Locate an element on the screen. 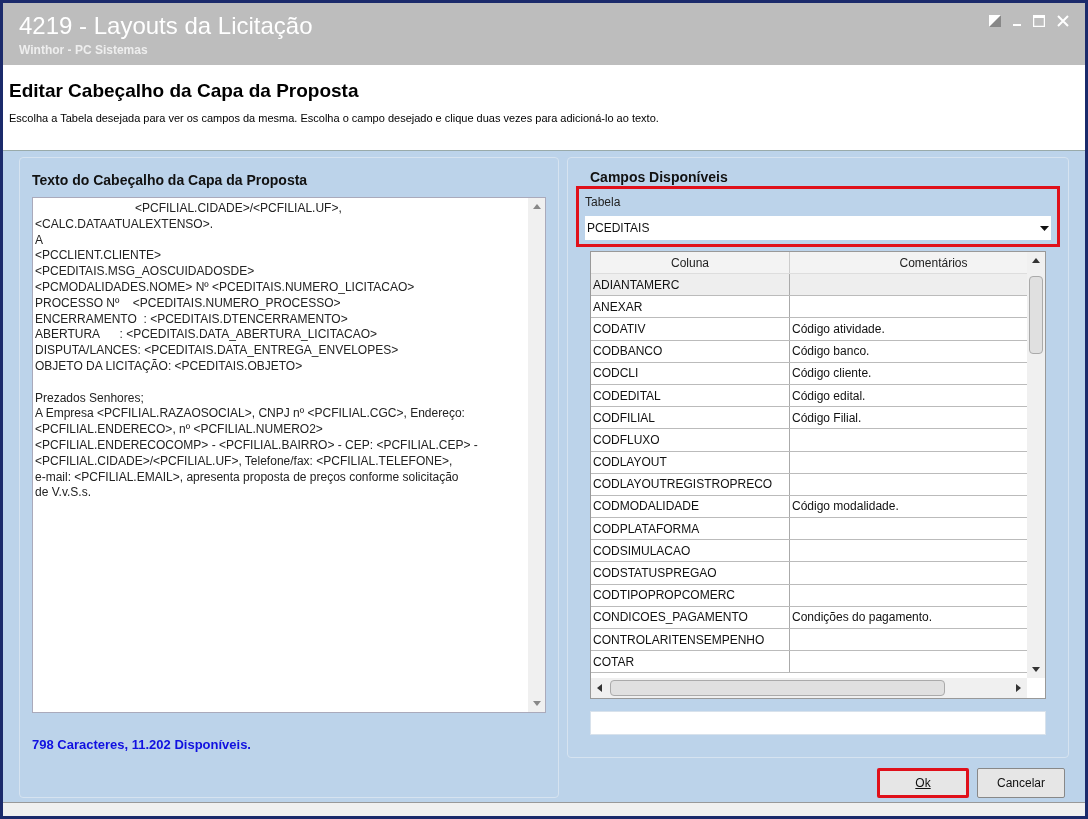 The width and height of the screenshot is (1088, 819). table-row: CODBANCO Código banco. is located at coordinates (809, 351).